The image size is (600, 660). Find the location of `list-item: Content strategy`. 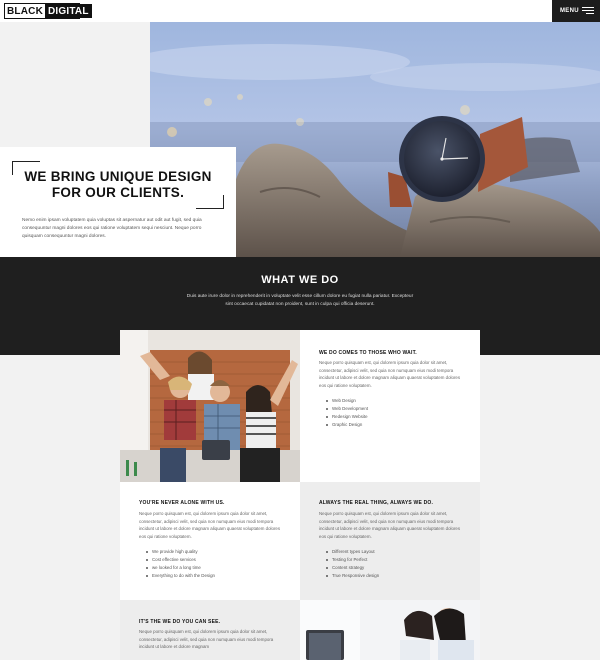

list-item: Content strategy is located at coordinates (352, 568).